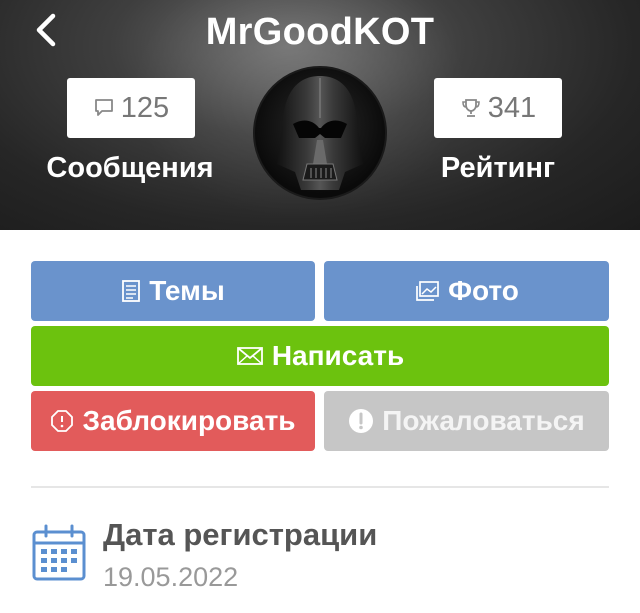 The image size is (640, 613). I want to click on divider, so click(320, 487).